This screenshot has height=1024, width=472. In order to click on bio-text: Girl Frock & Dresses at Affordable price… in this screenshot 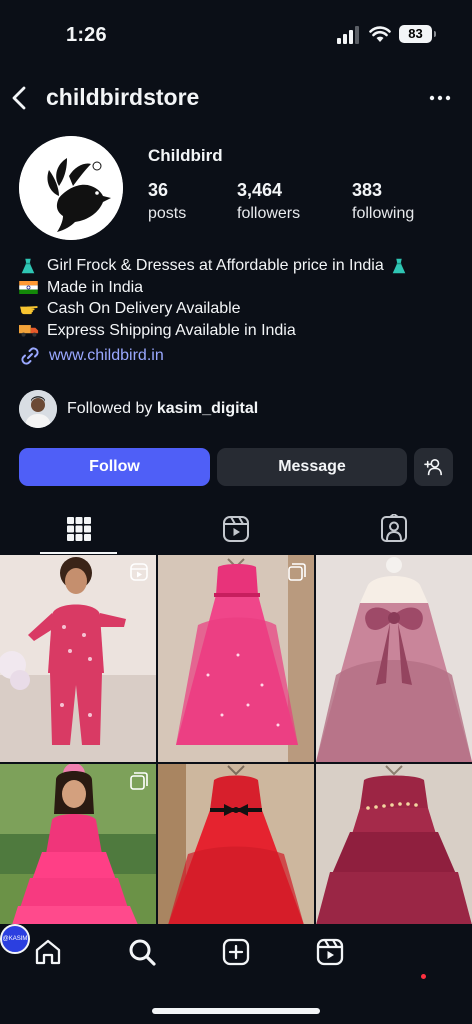, I will do `click(215, 265)`.